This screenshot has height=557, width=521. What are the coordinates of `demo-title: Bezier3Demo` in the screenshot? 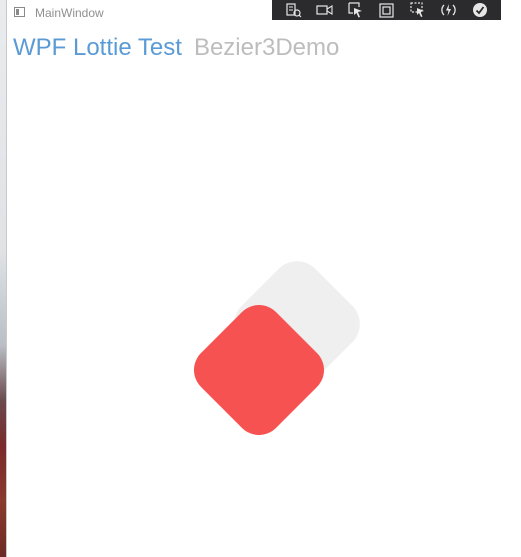 It's located at (266, 47).